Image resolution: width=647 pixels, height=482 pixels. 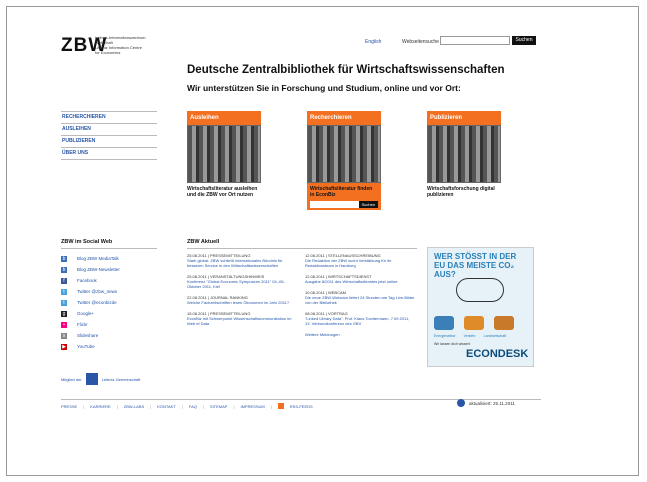 What do you see at coordinates (420, 42) in the screenshot?
I see `search-label: Webseitensuche` at bounding box center [420, 42].